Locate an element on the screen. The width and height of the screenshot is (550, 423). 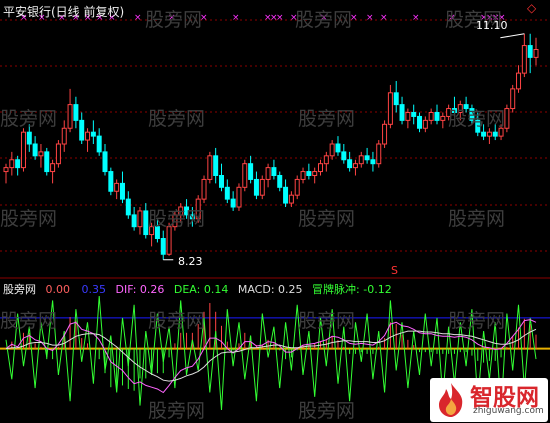
dea-value: DEA: 0.14 is located at coordinates (201, 289).